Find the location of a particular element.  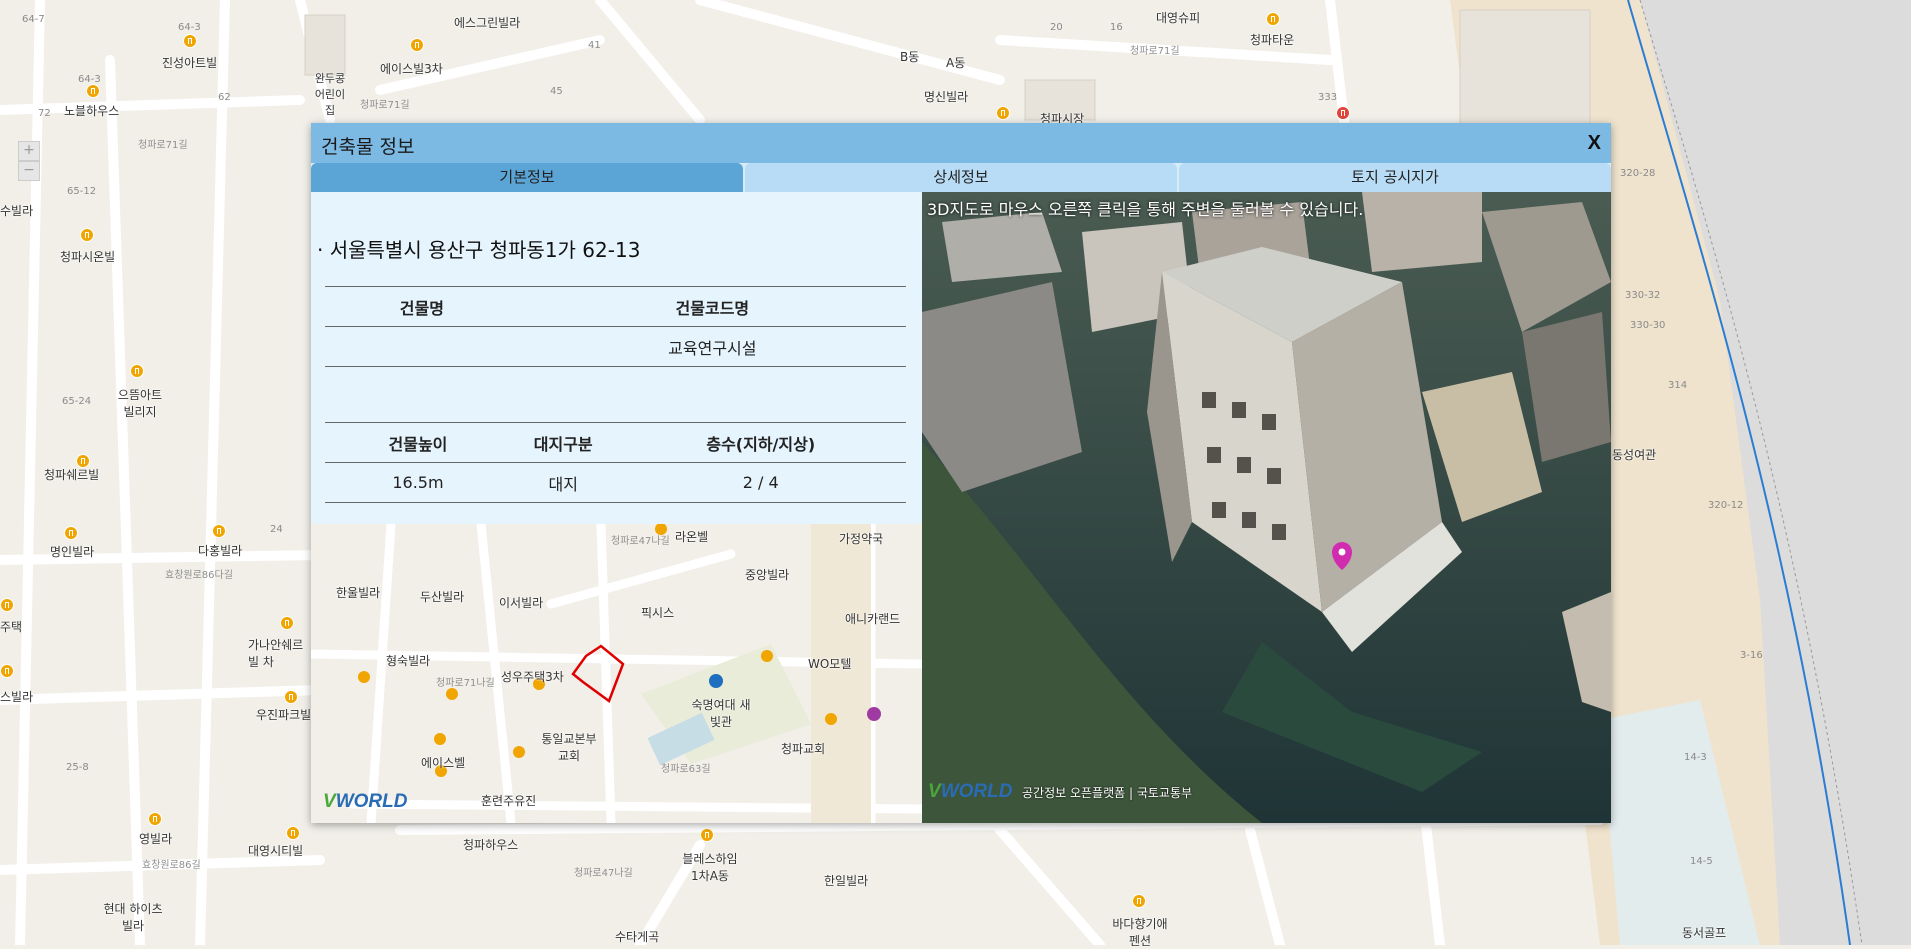

map-label: 가나안쉐르빌 차 is located at coordinates (278, 653).